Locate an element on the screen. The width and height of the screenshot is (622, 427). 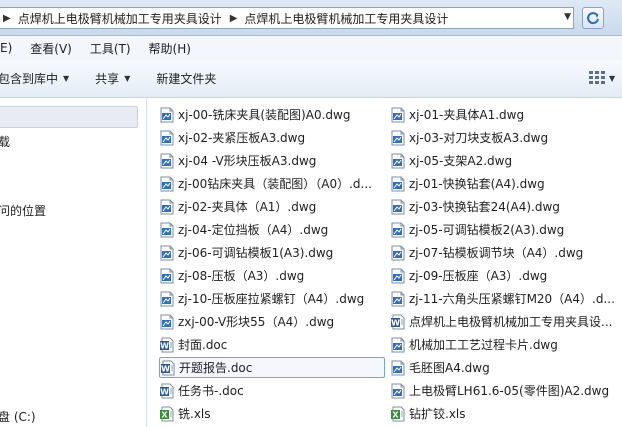
file-item: W 任务书-.doc is located at coordinates (272, 390).